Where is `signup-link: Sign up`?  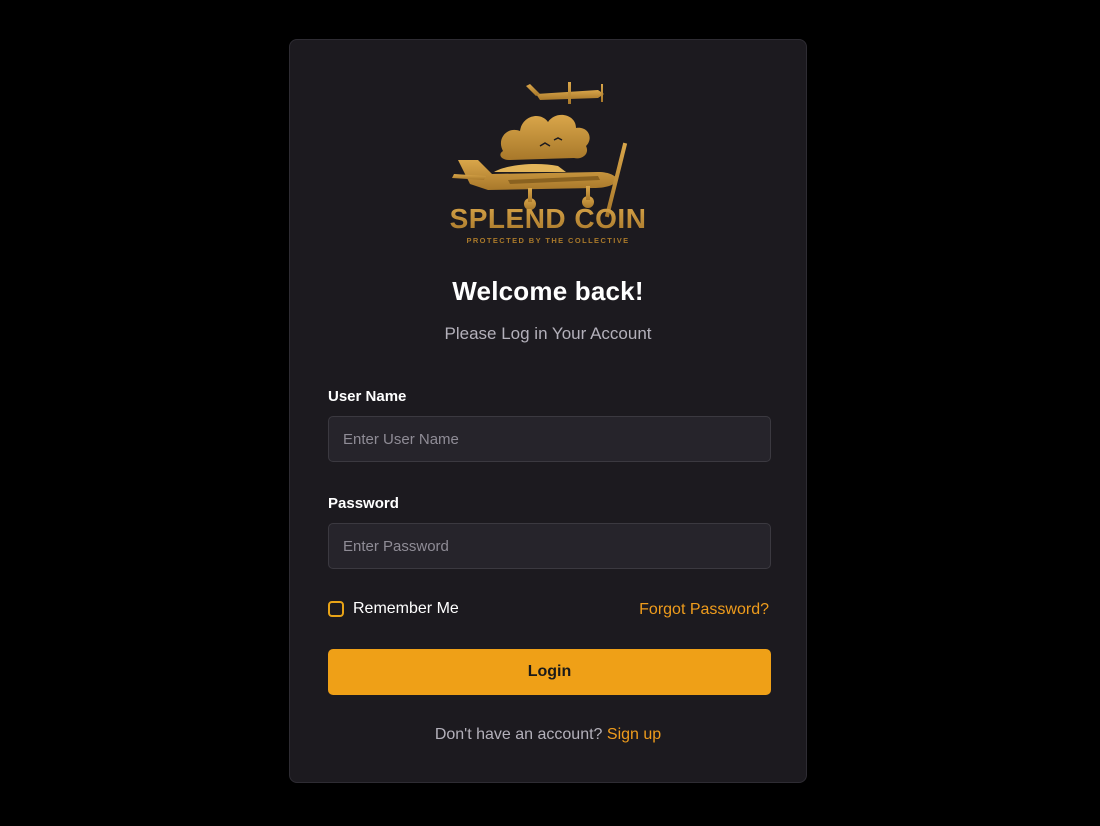 signup-link: Sign up is located at coordinates (634, 734).